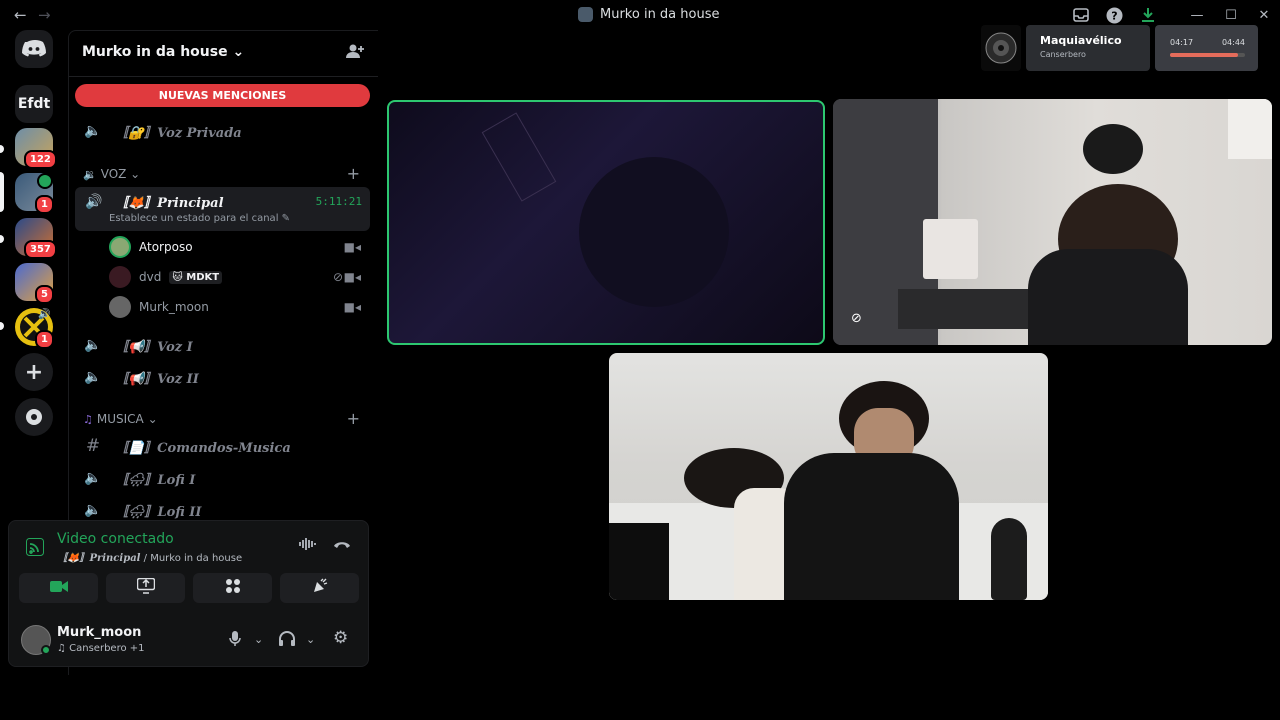 The image size is (1280, 720). What do you see at coordinates (308, 546) in the screenshot?
I see `noise-suppression-icon` at bounding box center [308, 546].